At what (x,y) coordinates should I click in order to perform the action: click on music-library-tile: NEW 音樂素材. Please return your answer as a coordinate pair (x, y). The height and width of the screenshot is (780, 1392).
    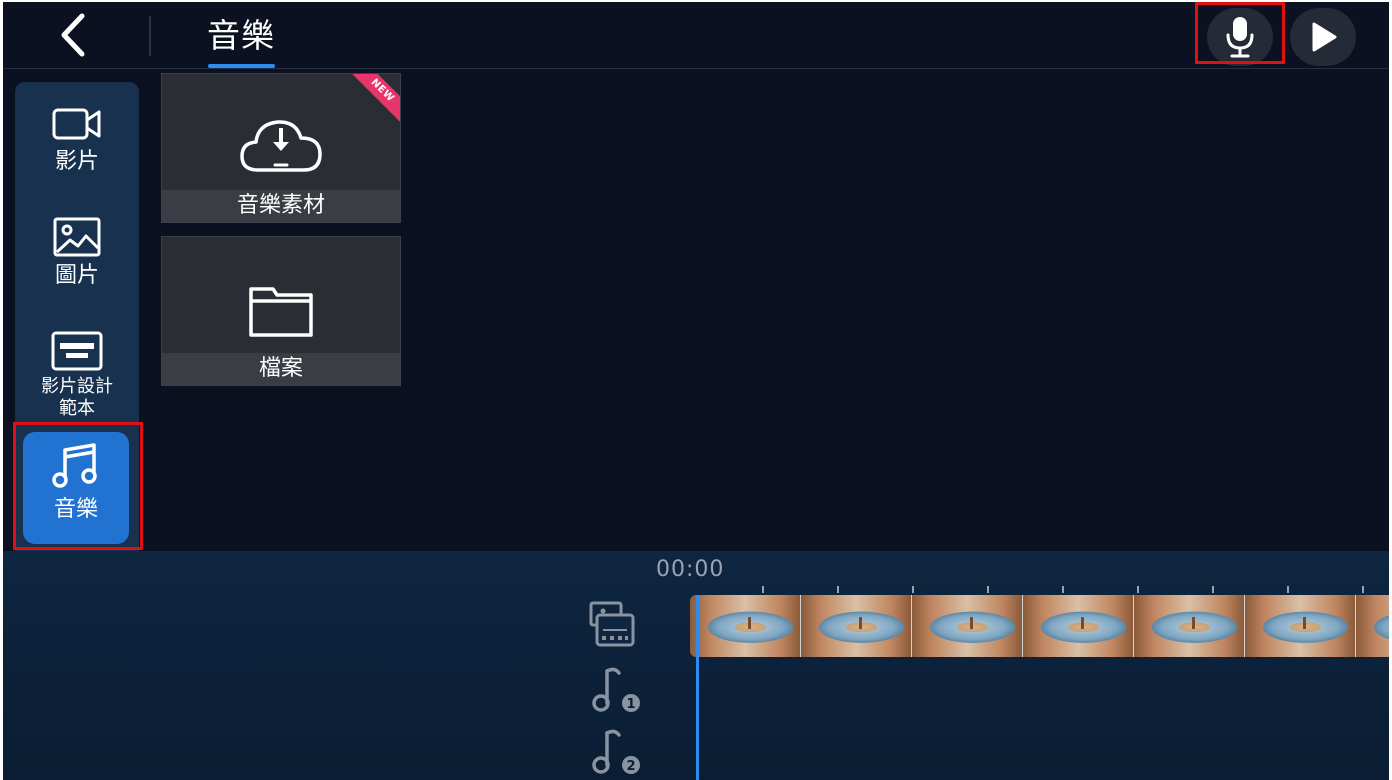
    Looking at the image, I should click on (281, 148).